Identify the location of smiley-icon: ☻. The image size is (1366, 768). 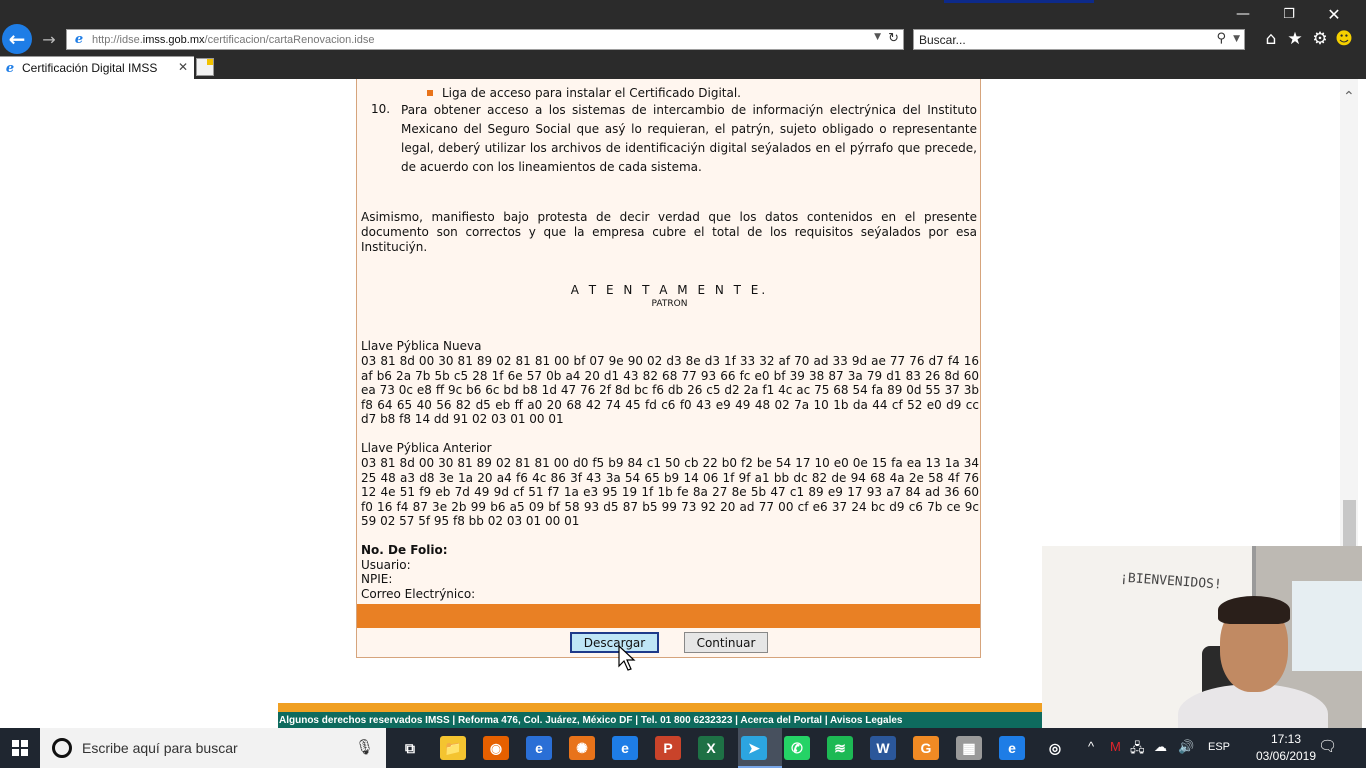
(1344, 39).